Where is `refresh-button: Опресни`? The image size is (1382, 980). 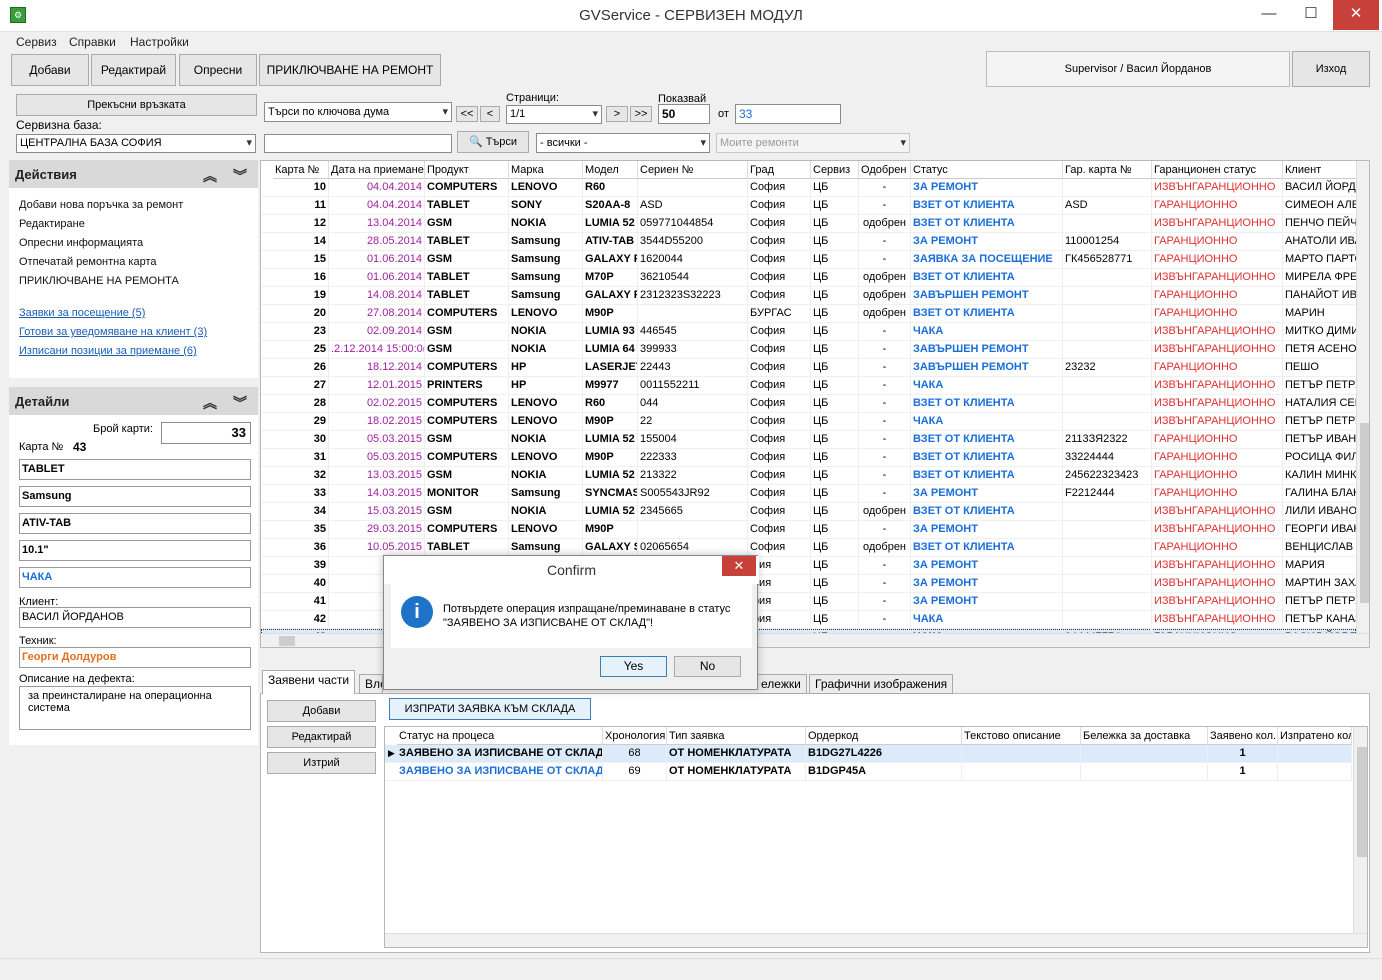 refresh-button: Опресни is located at coordinates (218, 70).